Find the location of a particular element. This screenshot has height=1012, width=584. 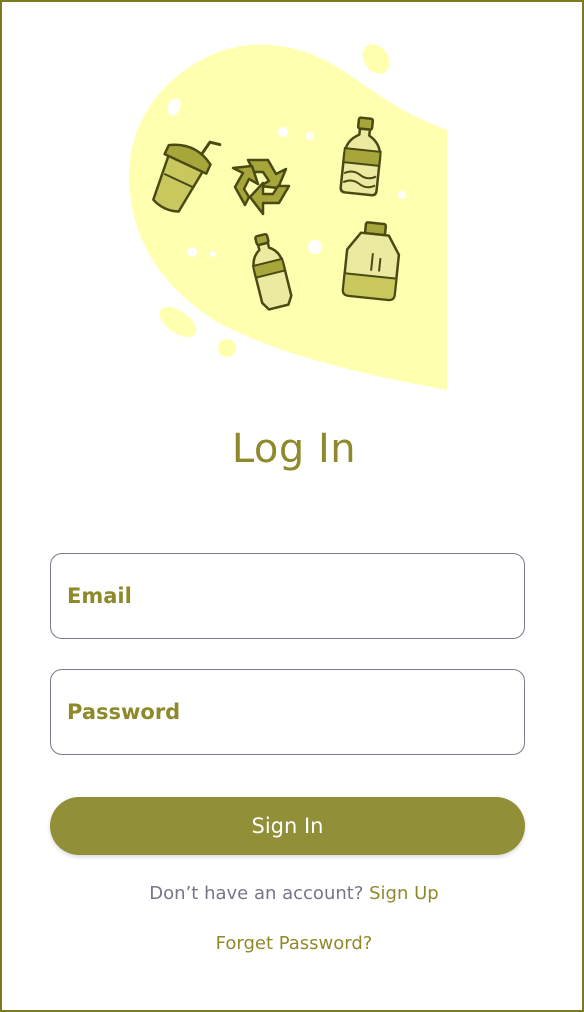

sign-in-button: Sign In is located at coordinates (287, 826).